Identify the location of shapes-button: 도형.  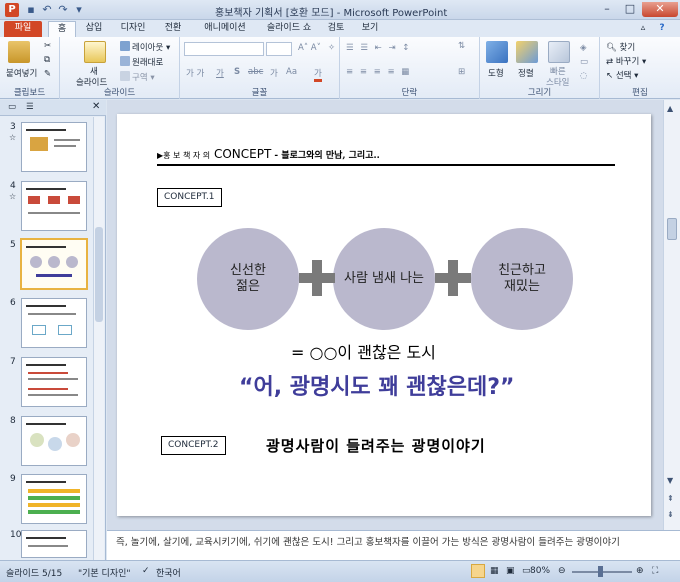
(496, 73).